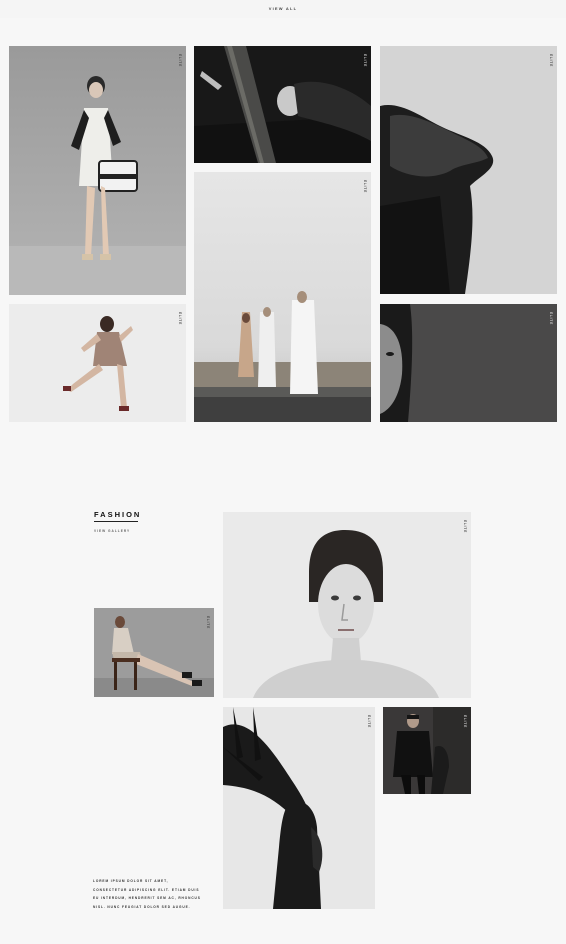  I want to click on photo-seated-woman: ELITE, so click(154, 652).